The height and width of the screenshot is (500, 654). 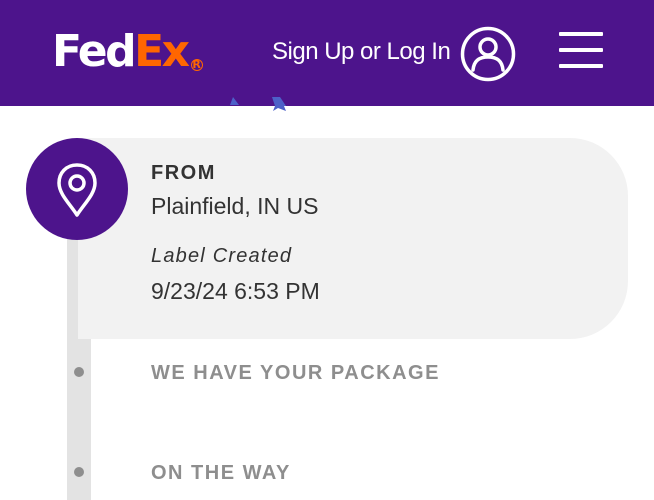 What do you see at coordinates (488, 54) in the screenshot?
I see `account-icon` at bounding box center [488, 54].